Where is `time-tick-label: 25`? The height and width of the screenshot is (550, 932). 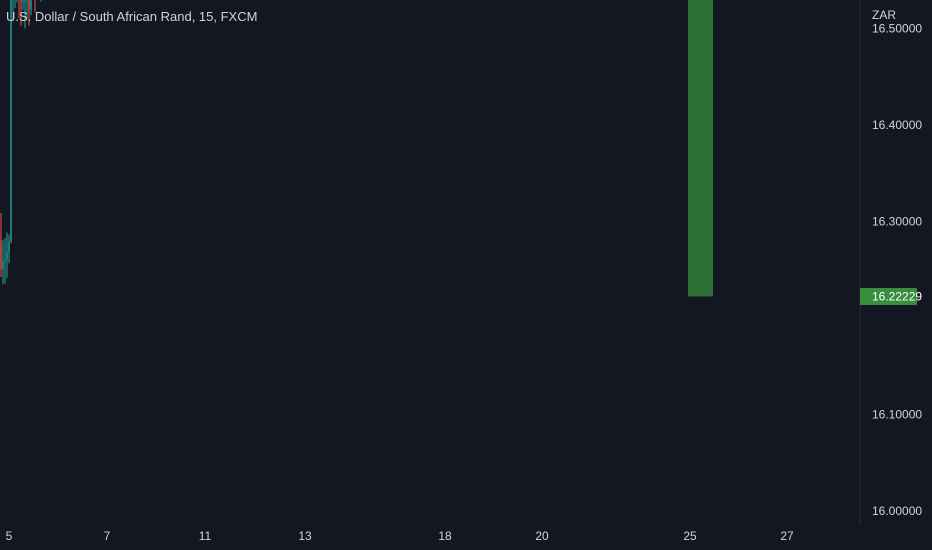
time-tick-label: 25 is located at coordinates (690, 536).